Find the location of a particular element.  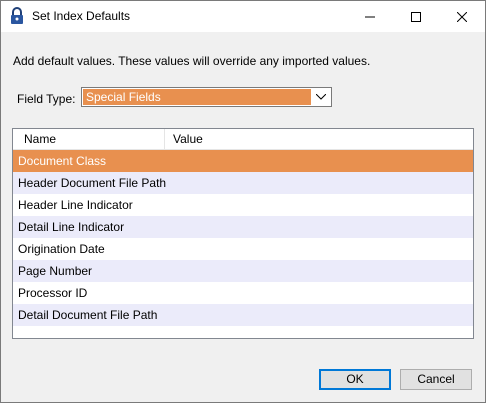

cancel-button: Cancel is located at coordinates (436, 379).